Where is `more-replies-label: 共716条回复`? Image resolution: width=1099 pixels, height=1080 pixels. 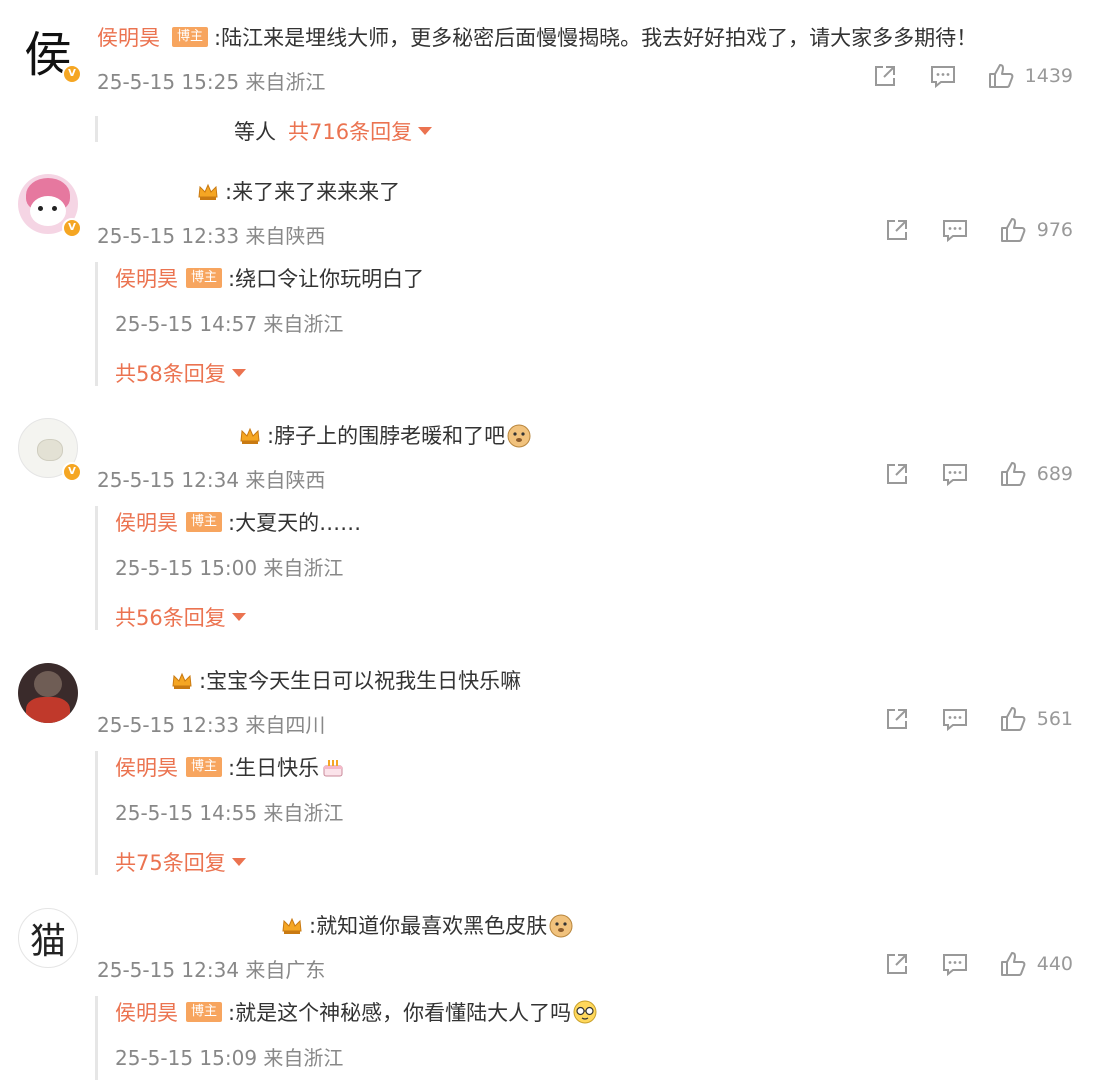
more-replies-label: 共716条回复 is located at coordinates (350, 132).